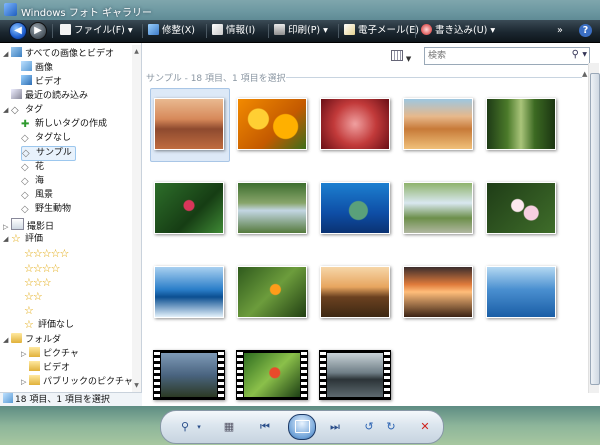 The width and height of the screenshot is (600, 445). Describe the element at coordinates (33, 296) in the screenshot. I see `rating-2-stars: ☆☆` at that location.